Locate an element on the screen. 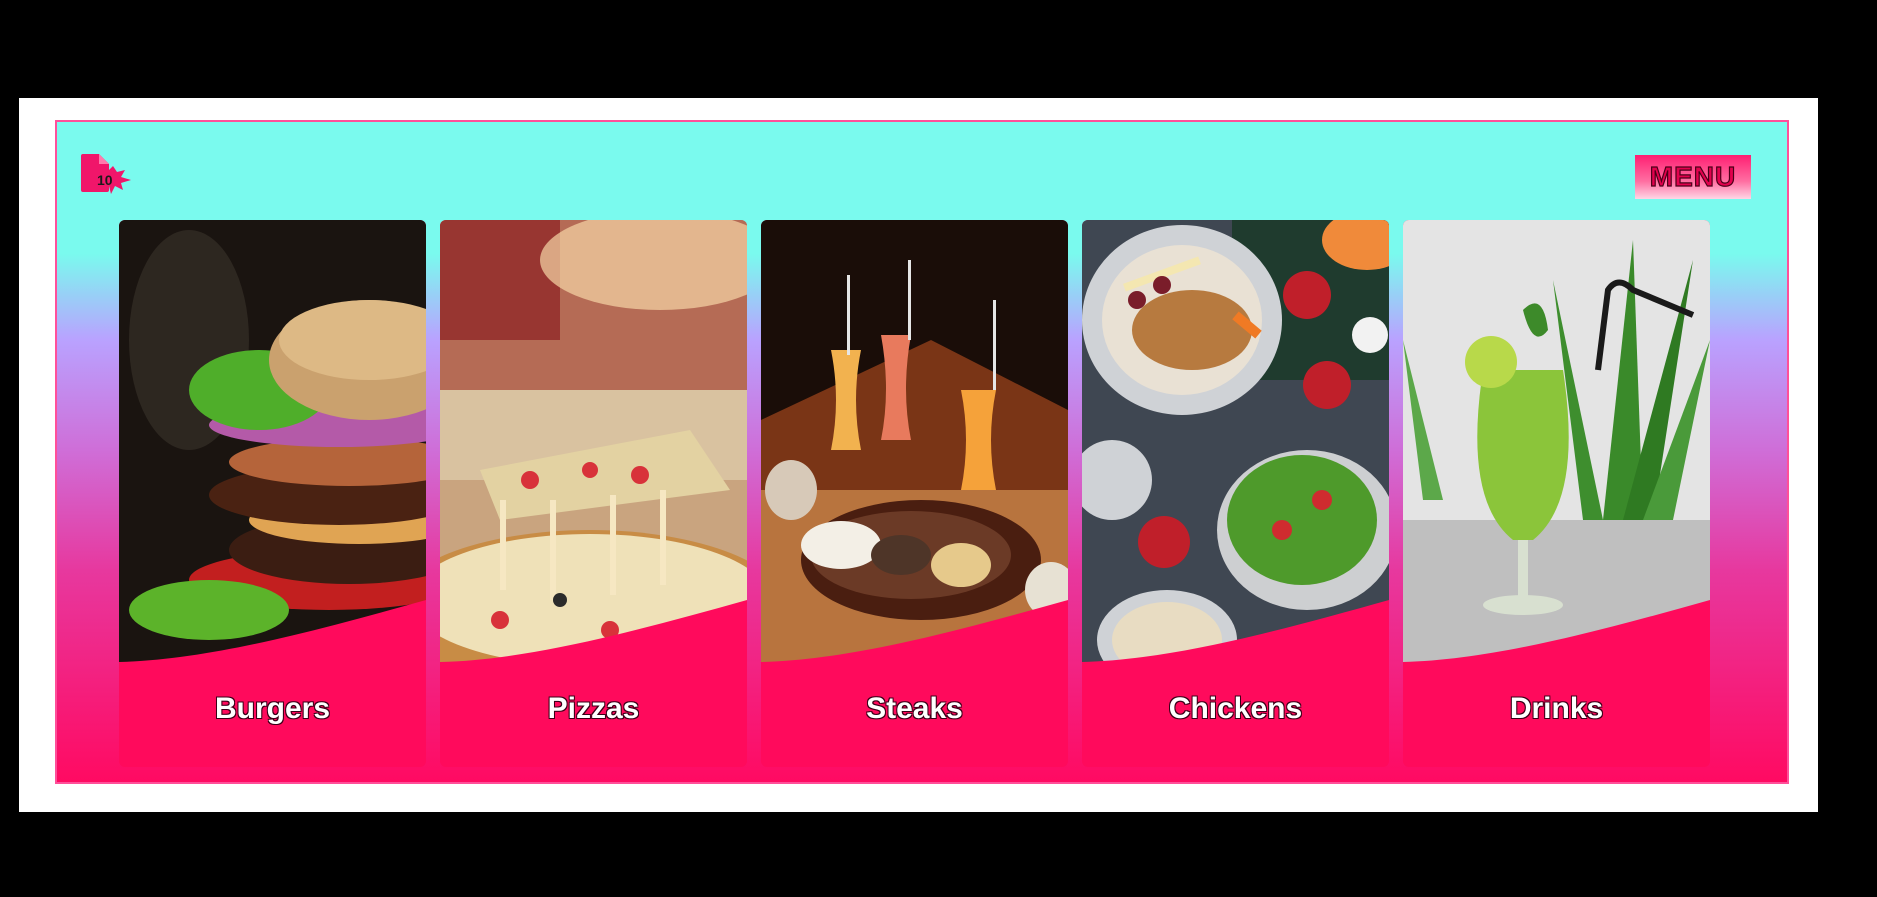 This screenshot has height=897, width=1877. logo-badge-count: 10 is located at coordinates (105, 180).